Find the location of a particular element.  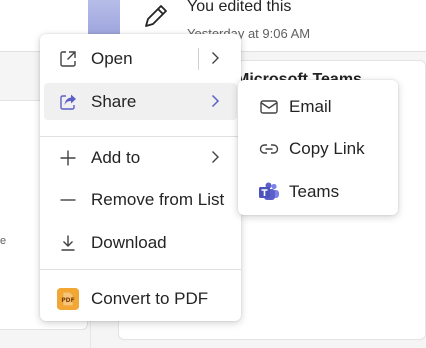

menu-item-add-to: Add to is located at coordinates (140, 157).